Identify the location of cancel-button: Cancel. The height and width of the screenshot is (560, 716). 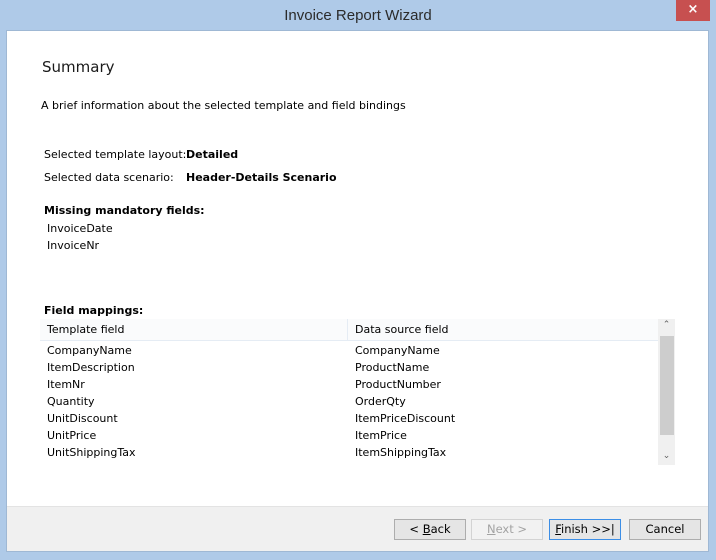
(665, 529).